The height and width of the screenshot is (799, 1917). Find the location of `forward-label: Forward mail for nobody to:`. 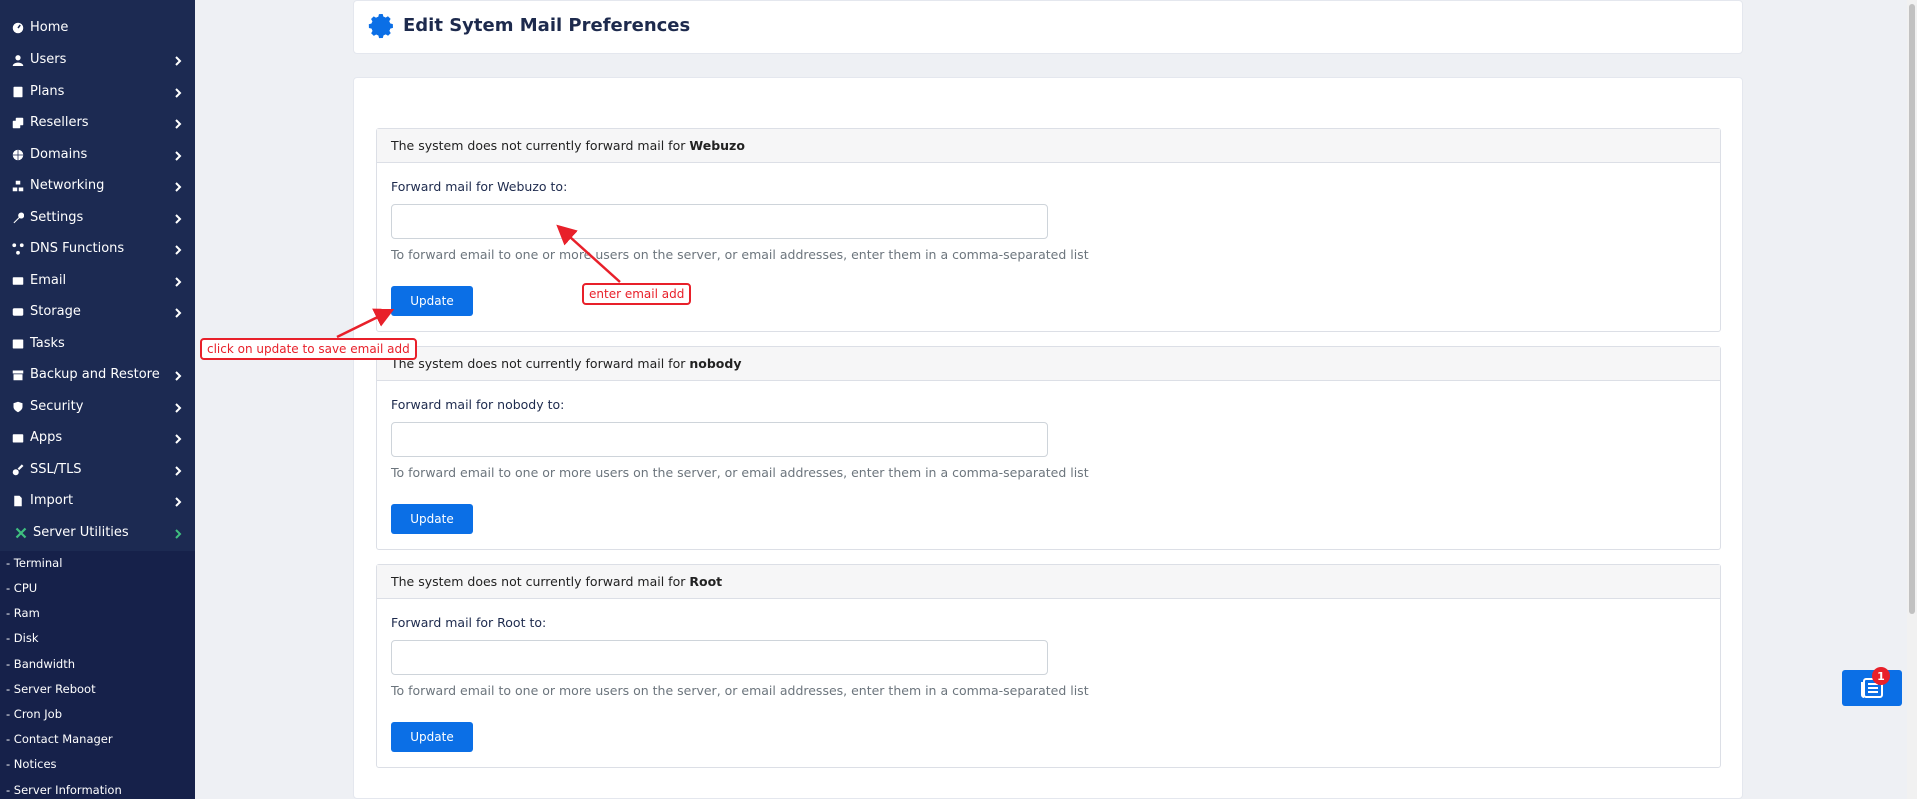

forward-label: Forward mail for nobody to: is located at coordinates (478, 404).